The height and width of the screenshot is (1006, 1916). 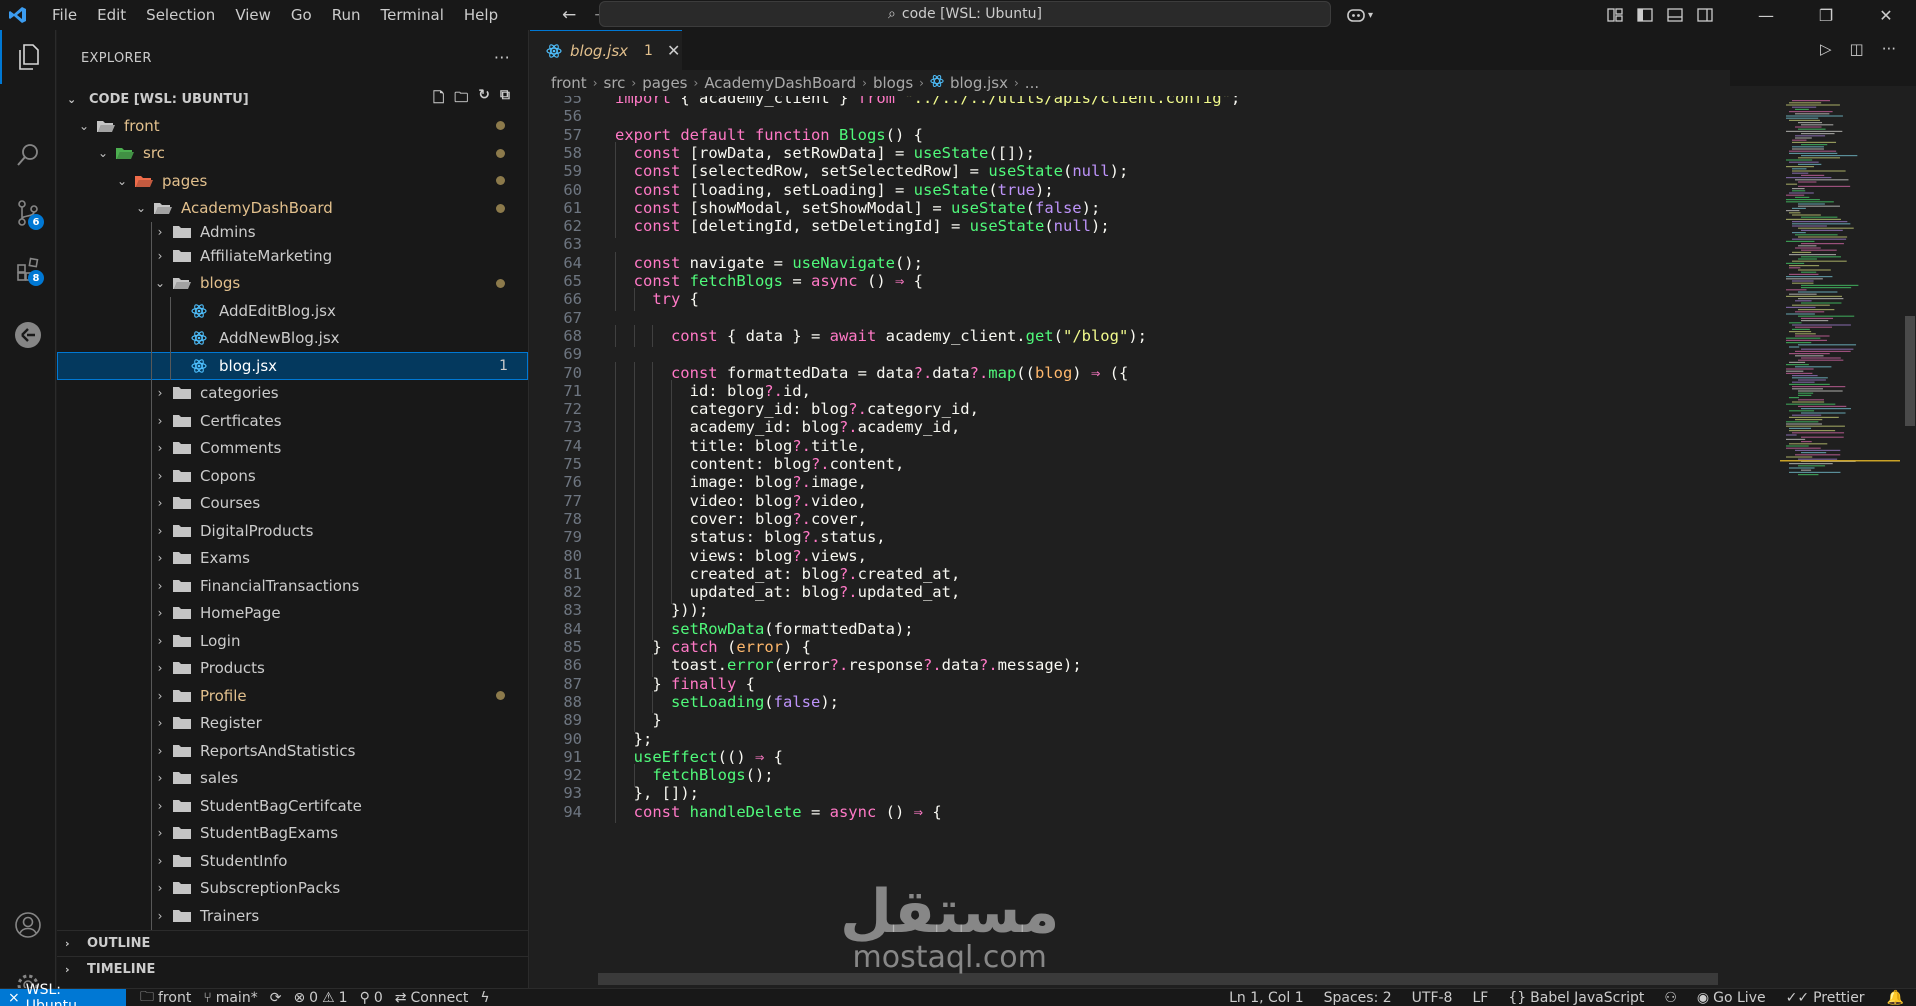 I want to click on restore-icon: ❐, so click(x=1826, y=15).